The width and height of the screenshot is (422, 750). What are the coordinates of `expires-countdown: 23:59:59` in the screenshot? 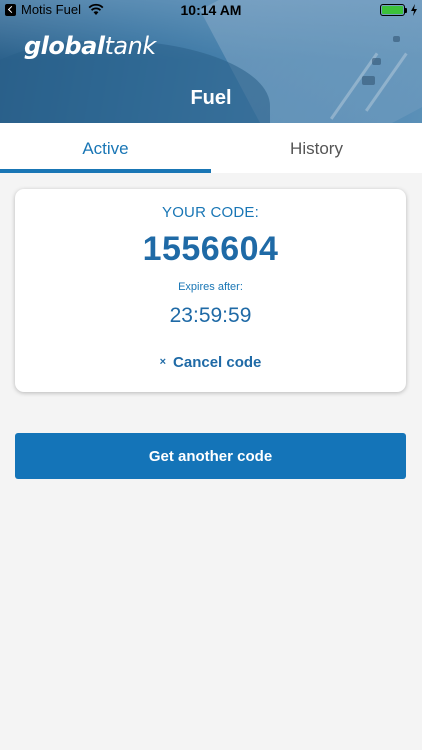 It's located at (210, 315).